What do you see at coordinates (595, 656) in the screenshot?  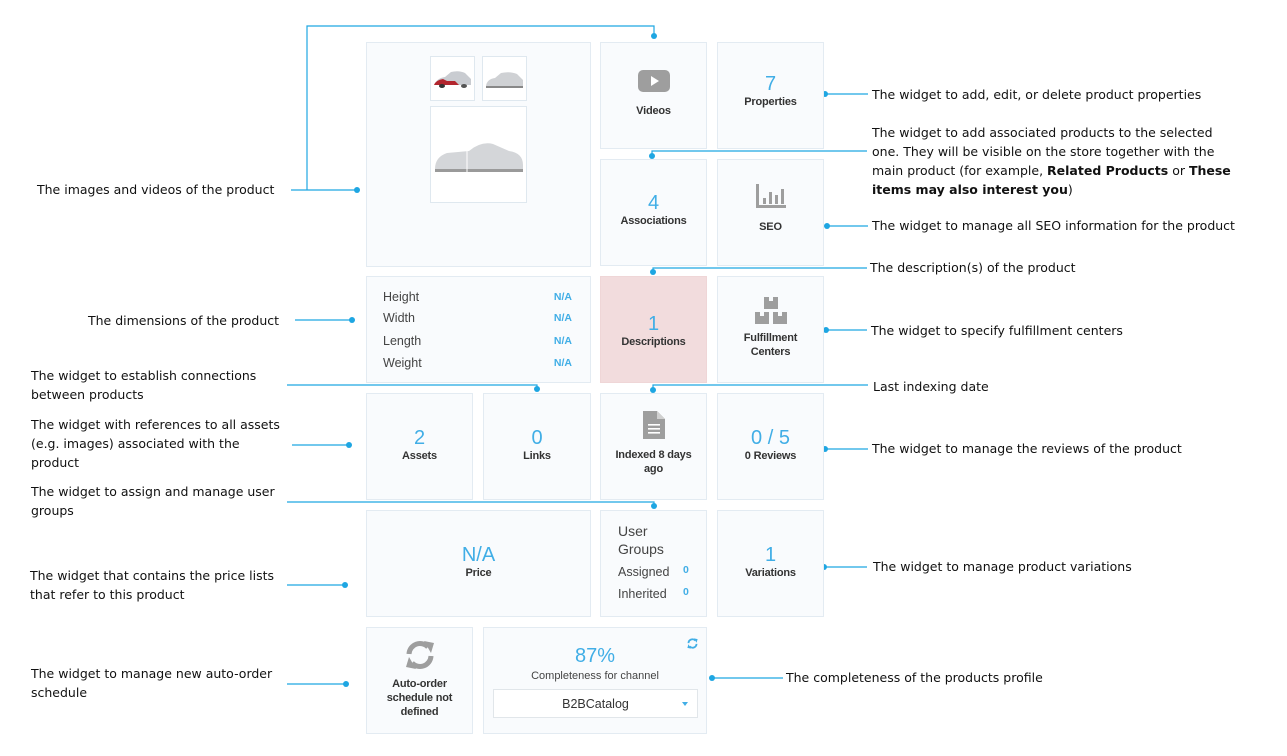 I see `completeness-percent: 87%` at bounding box center [595, 656].